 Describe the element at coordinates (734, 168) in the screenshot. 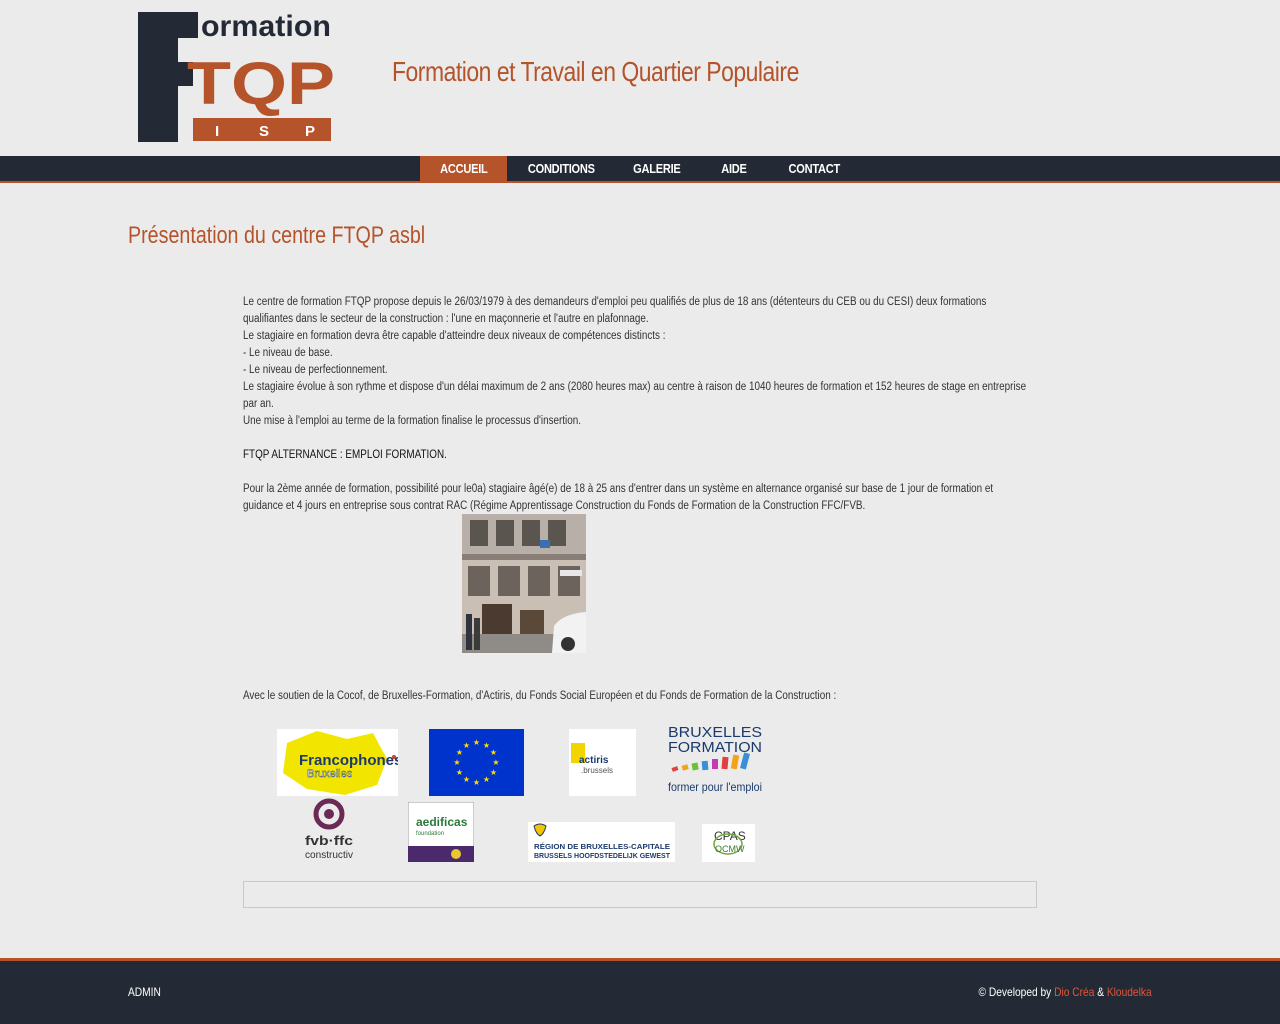

I see `nav-item-aide: AIDE` at that location.